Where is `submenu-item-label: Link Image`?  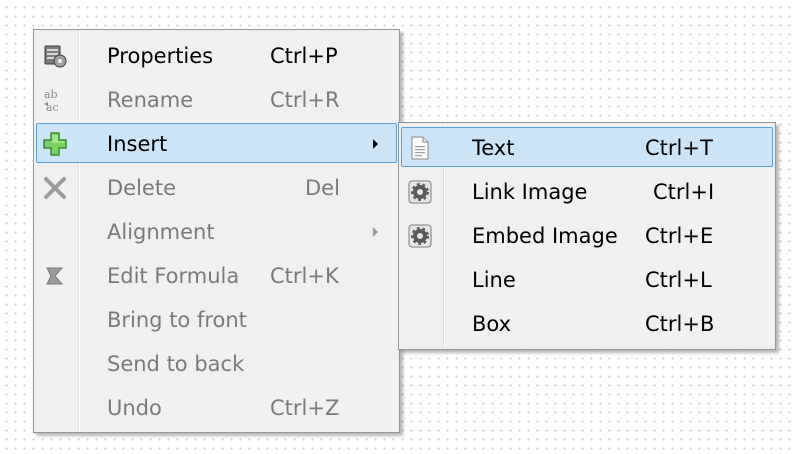
submenu-item-label: Link Image is located at coordinates (530, 192).